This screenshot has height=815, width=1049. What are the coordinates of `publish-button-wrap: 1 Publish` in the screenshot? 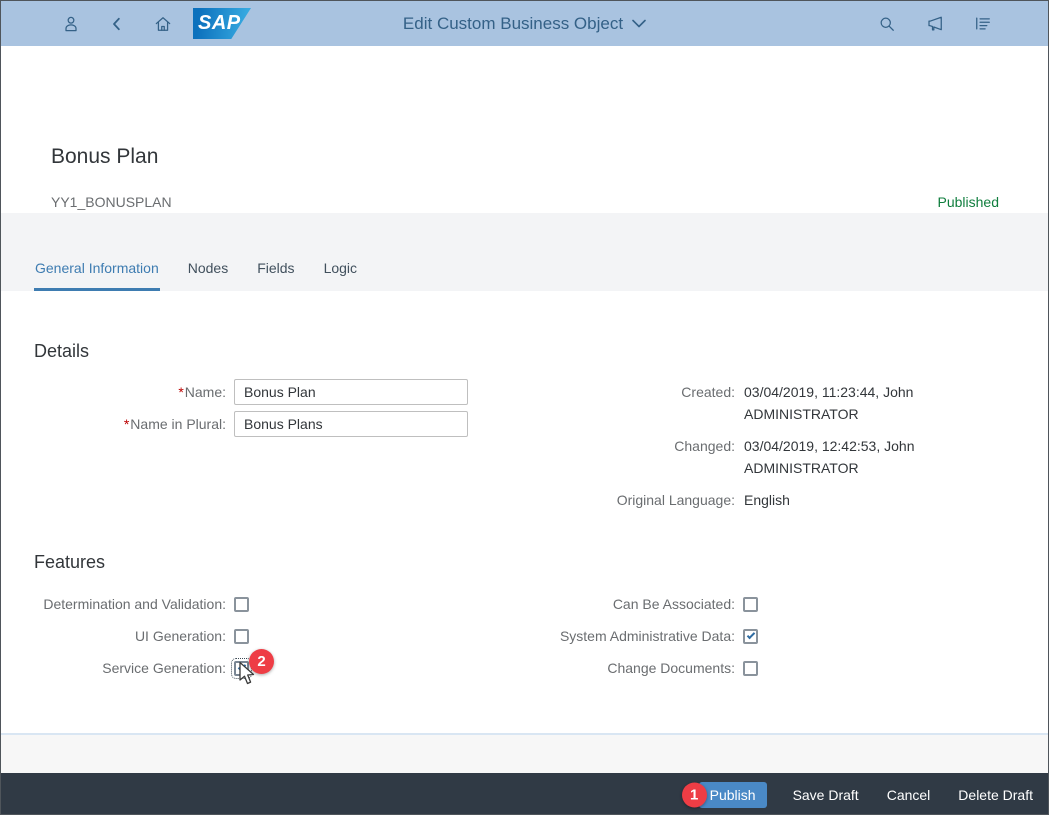 It's located at (724, 794).